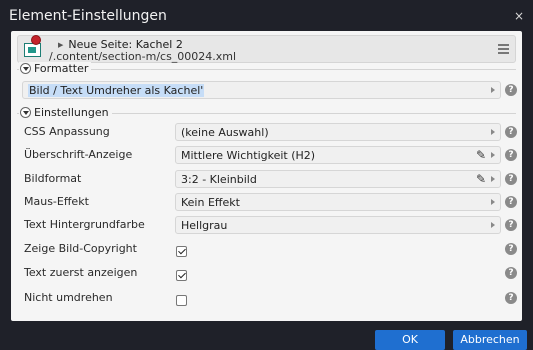 Image resolution: width=533 pixels, height=350 pixels. What do you see at coordinates (61, 68) in the screenshot?
I see `formatter-legend: Formatter` at bounding box center [61, 68].